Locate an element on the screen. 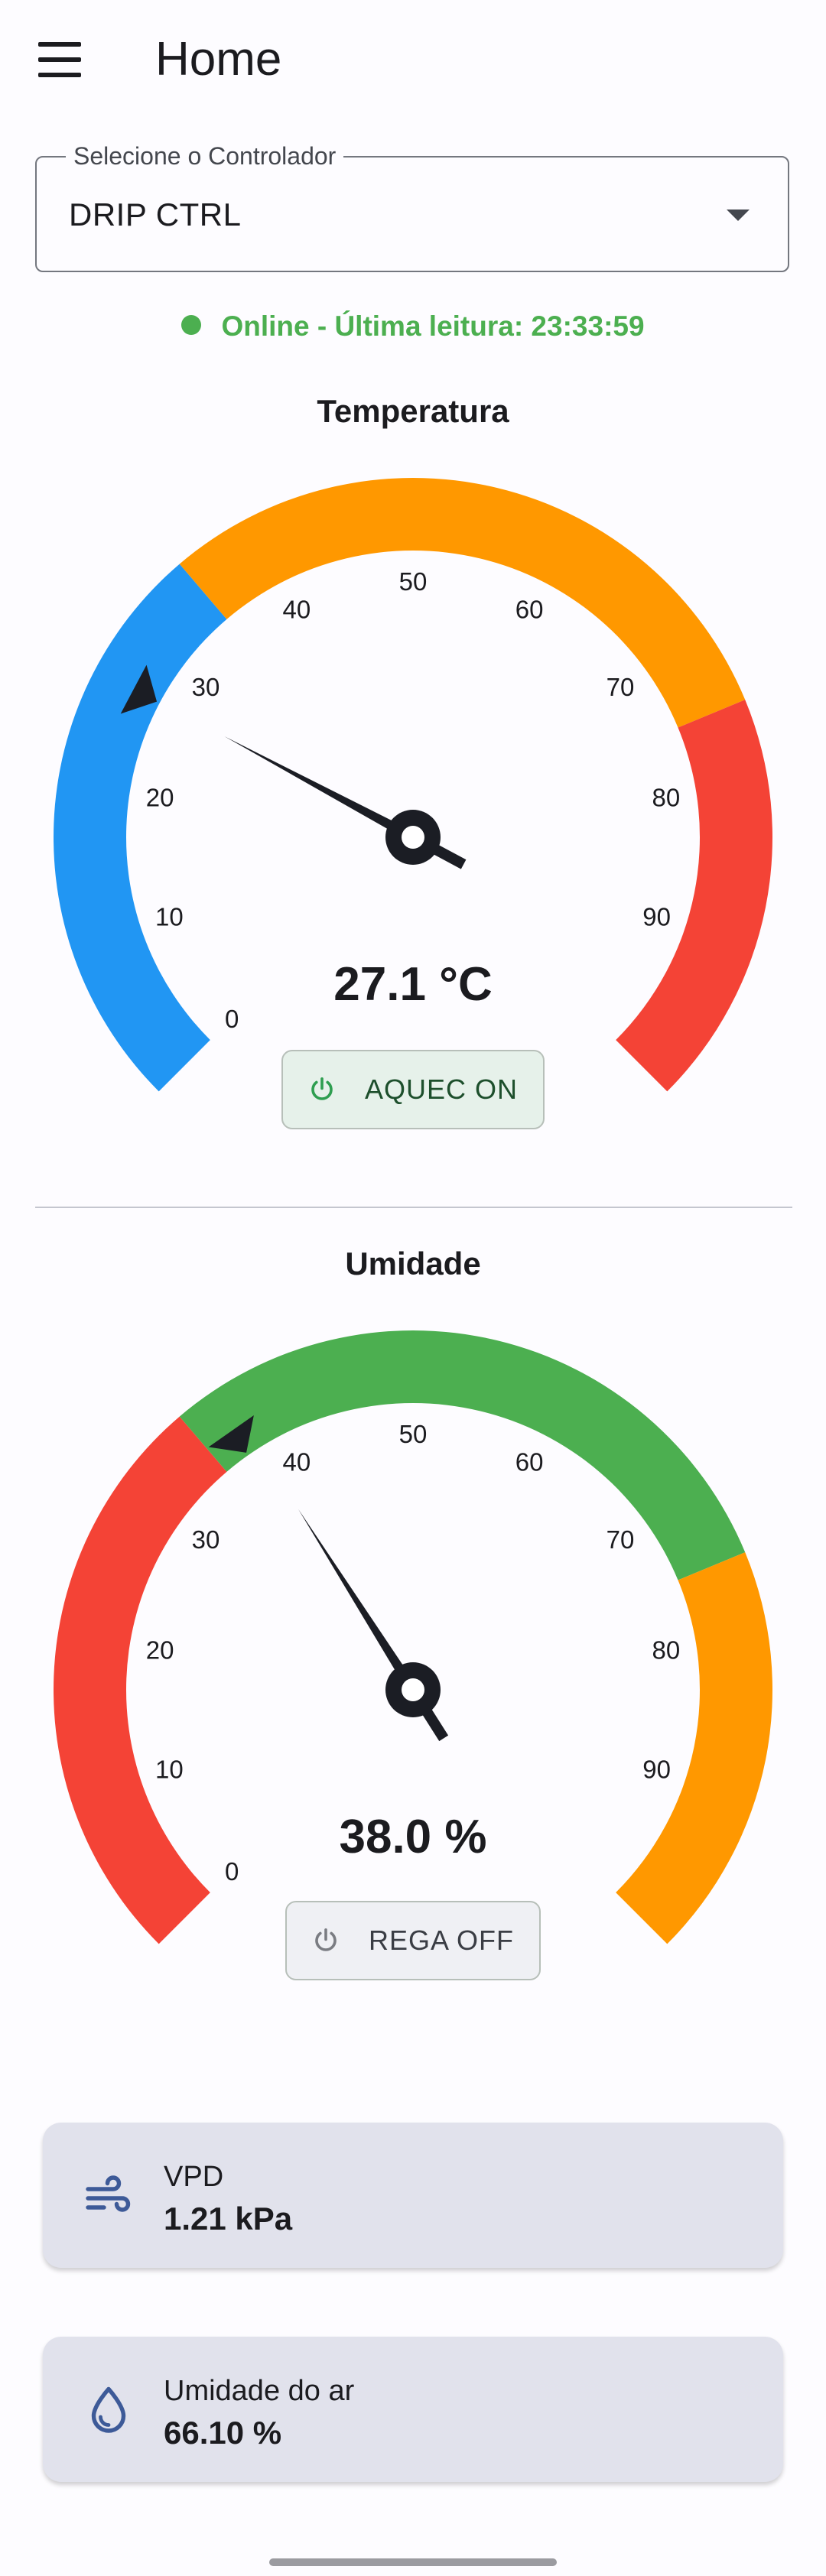  air-humidity-label: Umidade do ar is located at coordinates (260, 2391).